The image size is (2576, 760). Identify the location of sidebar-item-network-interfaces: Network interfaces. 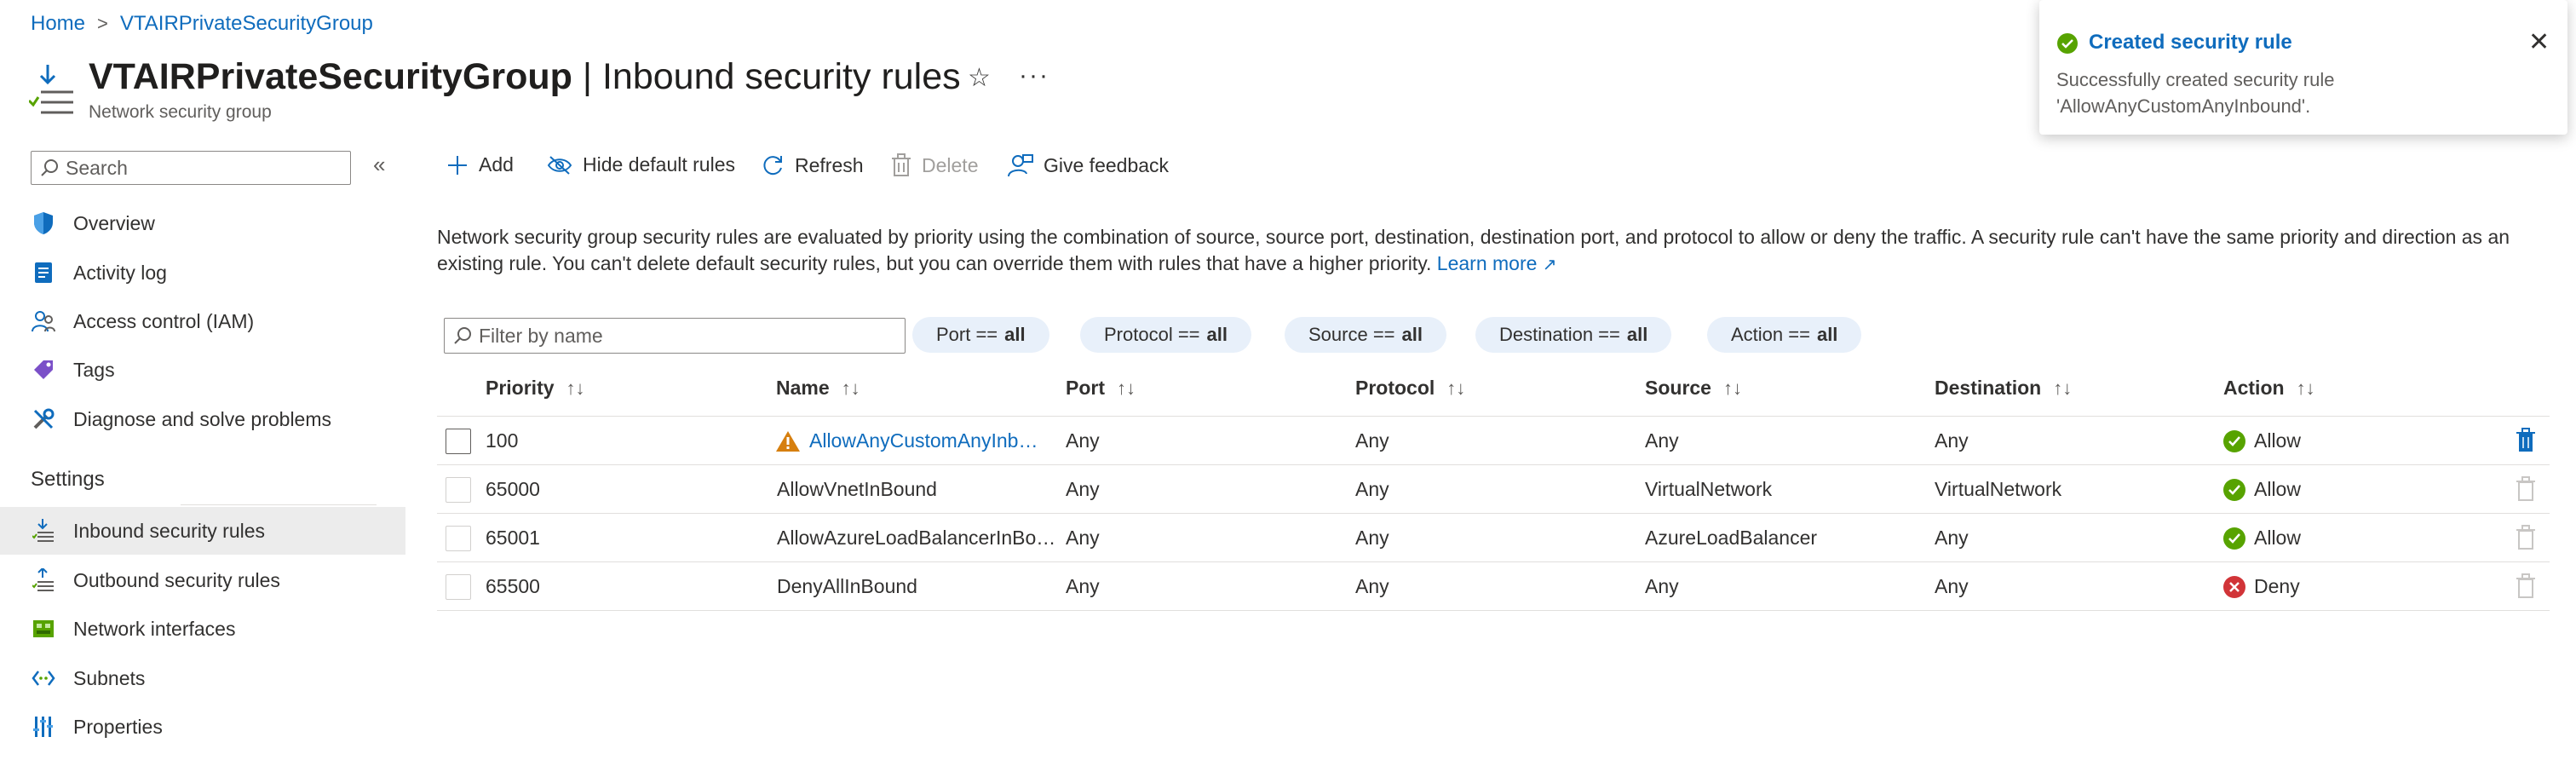
(203, 629).